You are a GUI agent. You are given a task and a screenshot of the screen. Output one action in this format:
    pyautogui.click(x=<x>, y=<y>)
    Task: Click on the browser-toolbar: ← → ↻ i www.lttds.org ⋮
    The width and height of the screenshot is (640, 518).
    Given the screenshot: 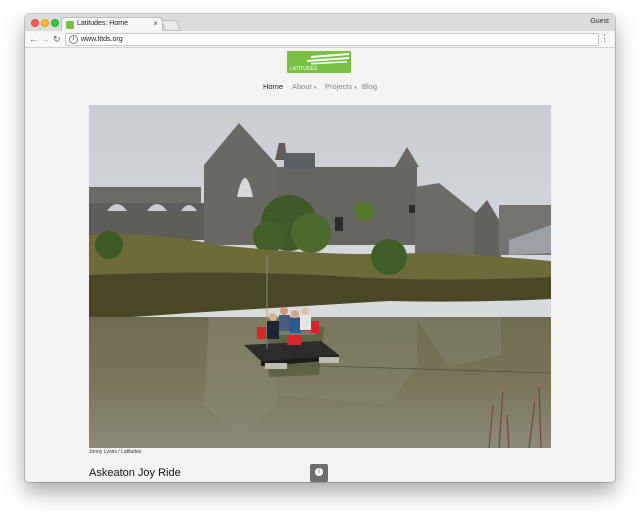 What is the action you would take?
    pyautogui.click(x=320, y=39)
    